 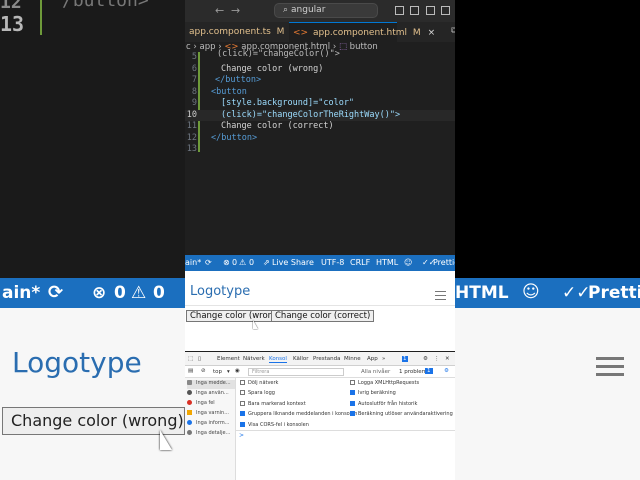 What do you see at coordinates (251, 262) in the screenshot?
I see `status-warnings: 0` at bounding box center [251, 262].